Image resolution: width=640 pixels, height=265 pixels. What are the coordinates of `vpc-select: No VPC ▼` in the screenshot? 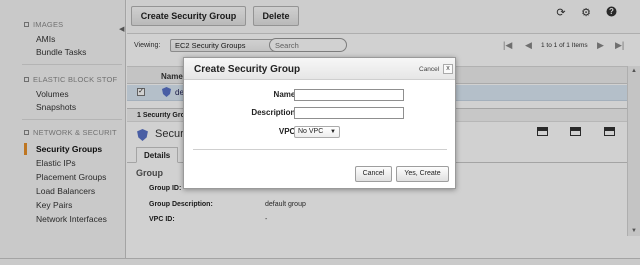 It's located at (317, 132).